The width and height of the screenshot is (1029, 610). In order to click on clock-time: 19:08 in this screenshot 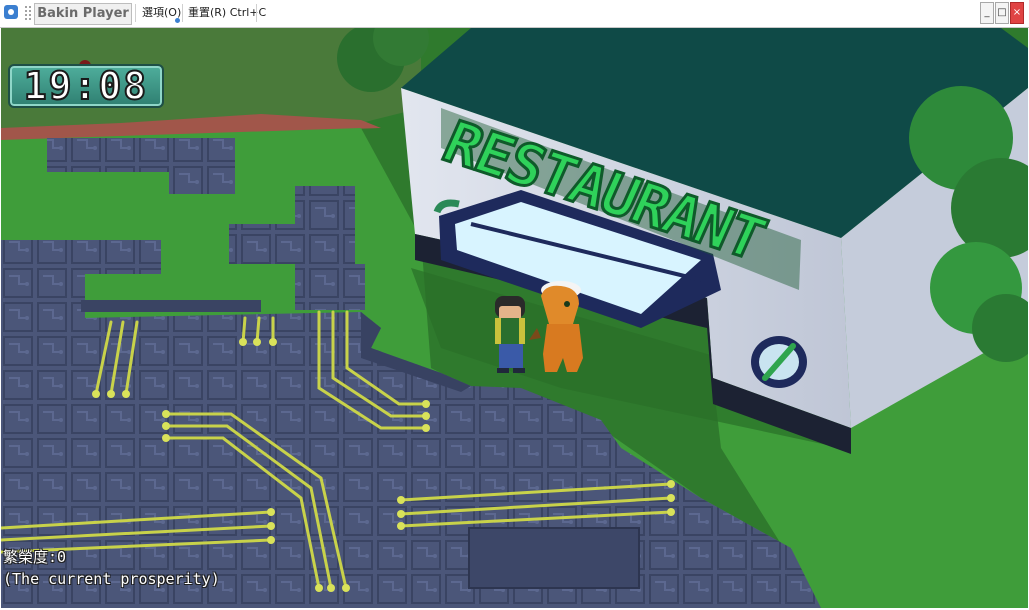, I will do `click(86, 86)`.